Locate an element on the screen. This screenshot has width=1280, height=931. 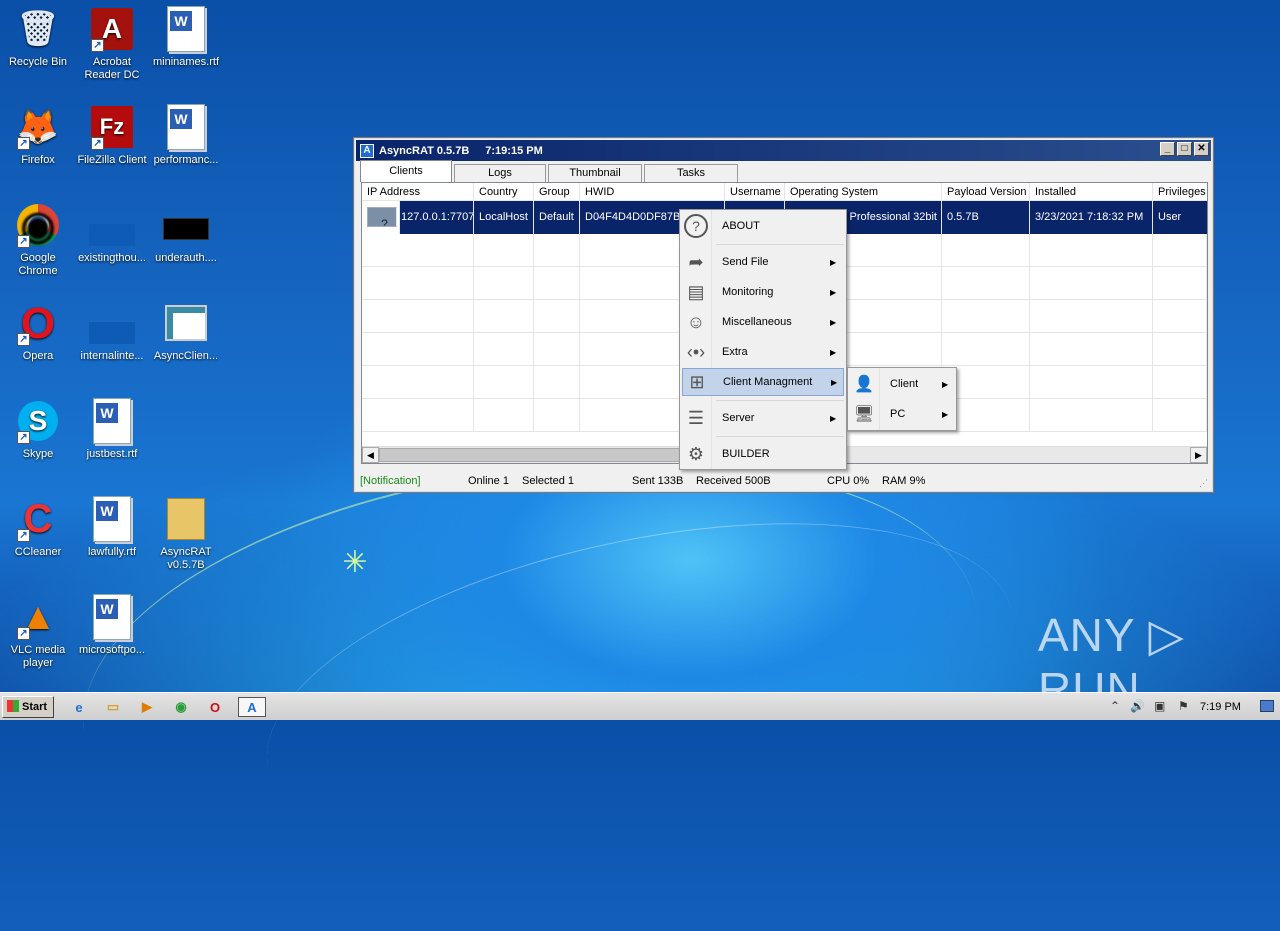
recycle-bin-icon: 🗑 is located at coordinates (38, 28).